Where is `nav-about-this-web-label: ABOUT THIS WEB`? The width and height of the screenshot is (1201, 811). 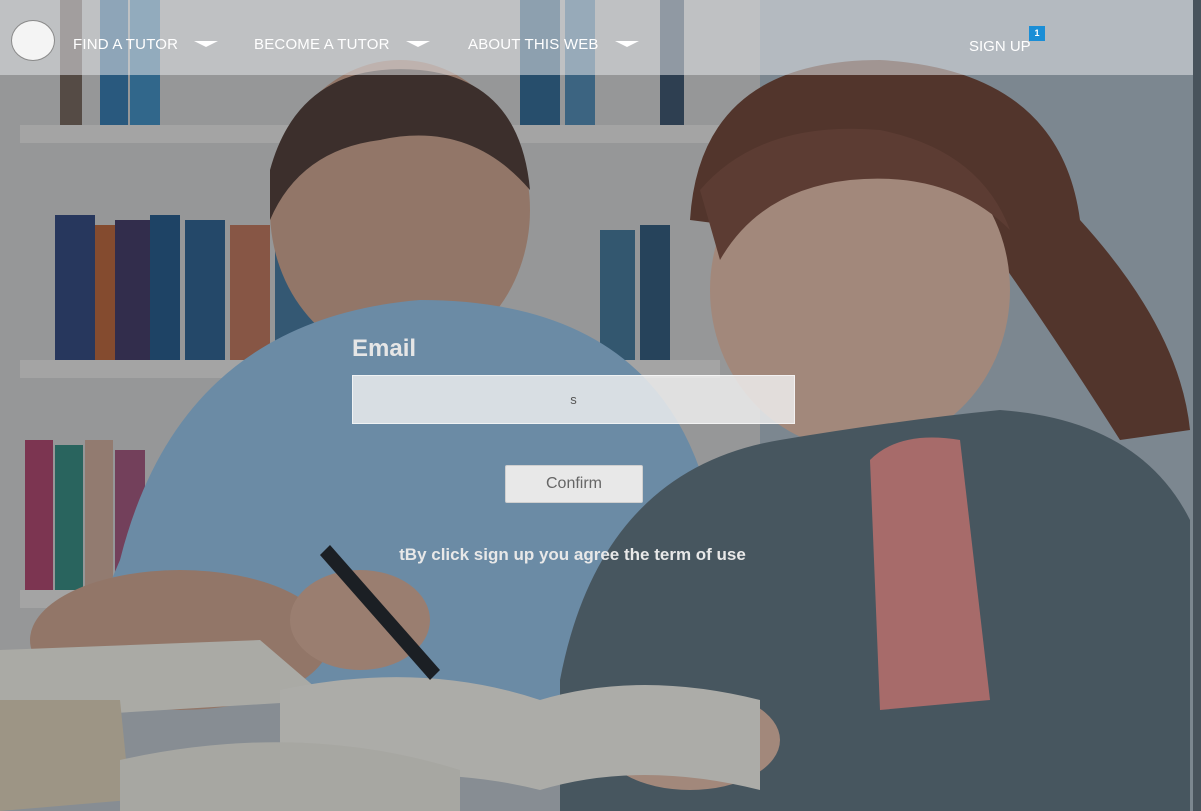
nav-about-this-web-label: ABOUT THIS WEB is located at coordinates (533, 44).